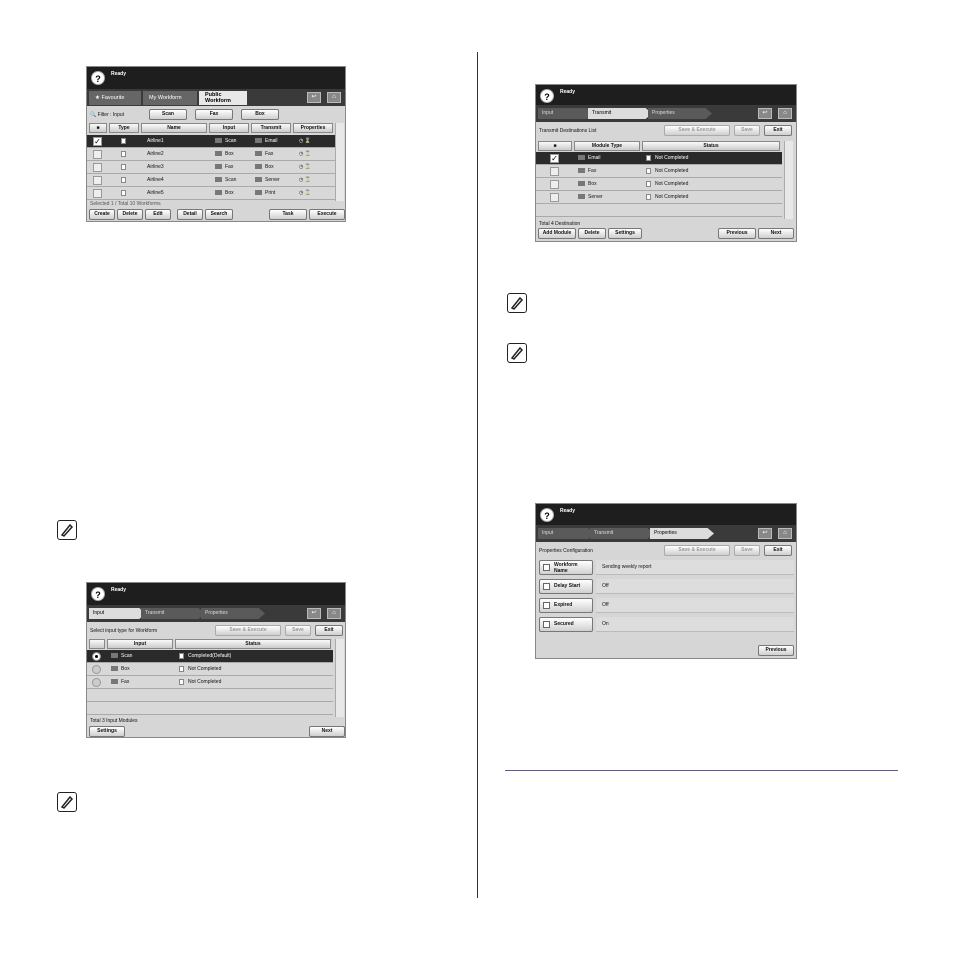  What do you see at coordinates (229, 167) in the screenshot?
I see `input-label: Fax` at bounding box center [229, 167].